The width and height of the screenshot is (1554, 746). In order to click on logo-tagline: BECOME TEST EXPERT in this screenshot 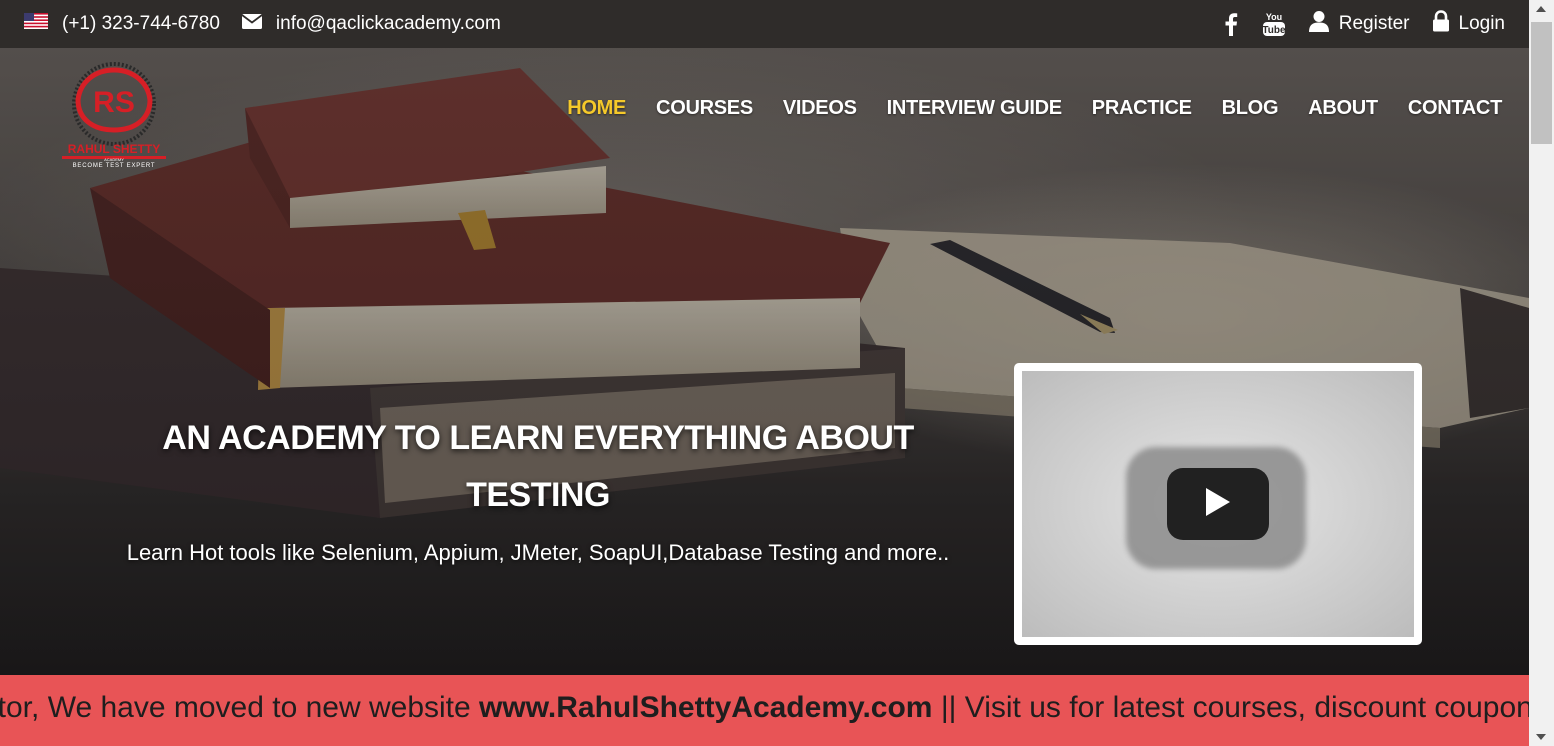, I will do `click(114, 166)`.